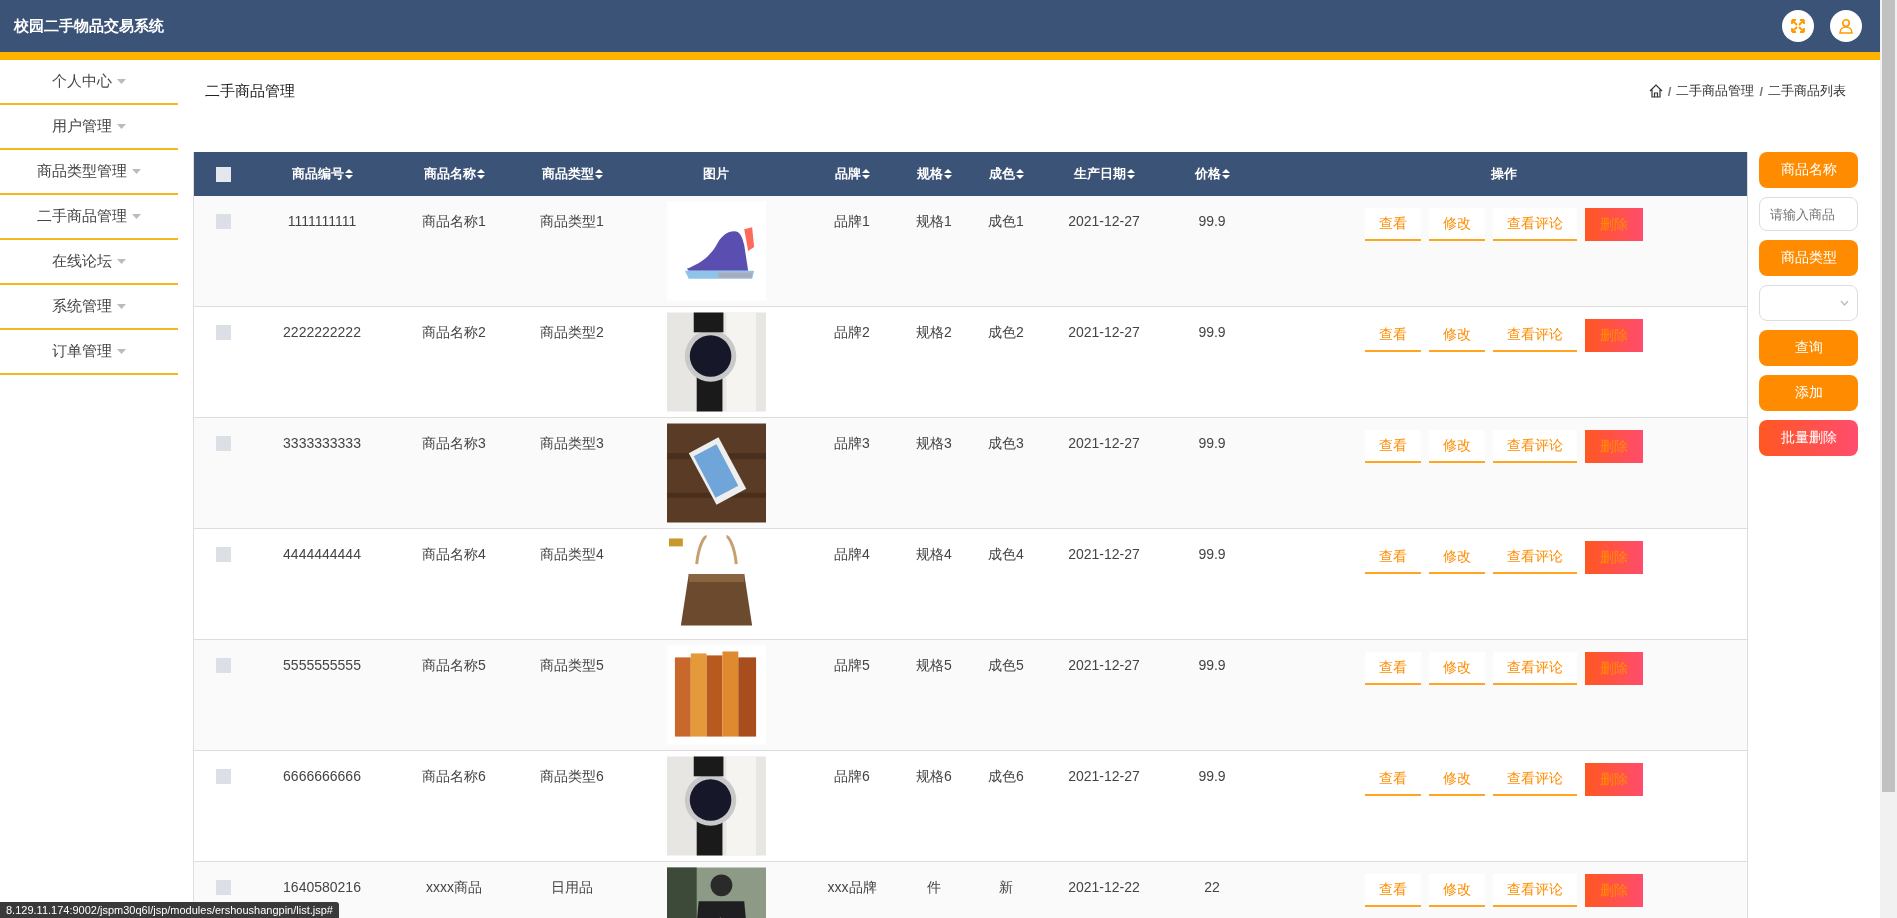  Describe the element at coordinates (322, 174) in the screenshot. I see `column-header: 商品编号` at that location.